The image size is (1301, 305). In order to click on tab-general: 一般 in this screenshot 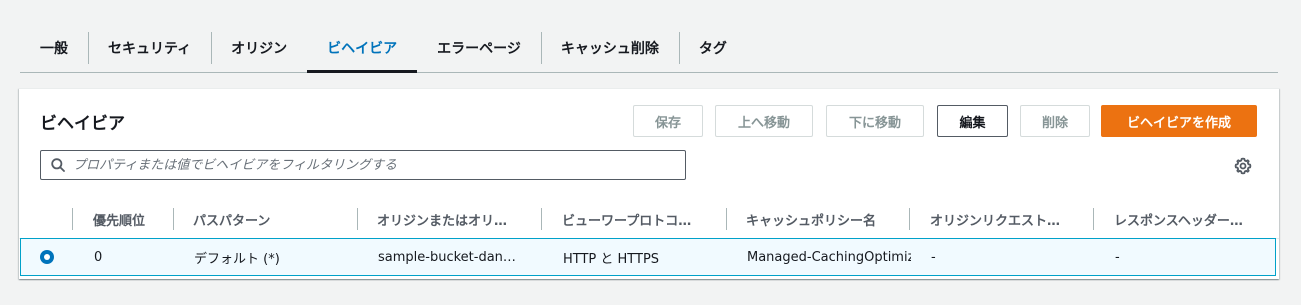, I will do `click(54, 48)`.